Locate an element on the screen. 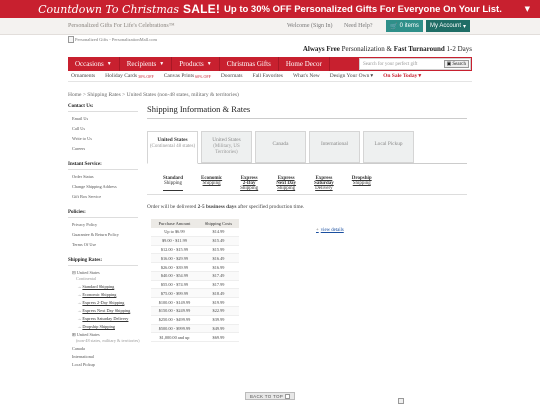  table-cell: $16.49 is located at coordinates (218, 258).